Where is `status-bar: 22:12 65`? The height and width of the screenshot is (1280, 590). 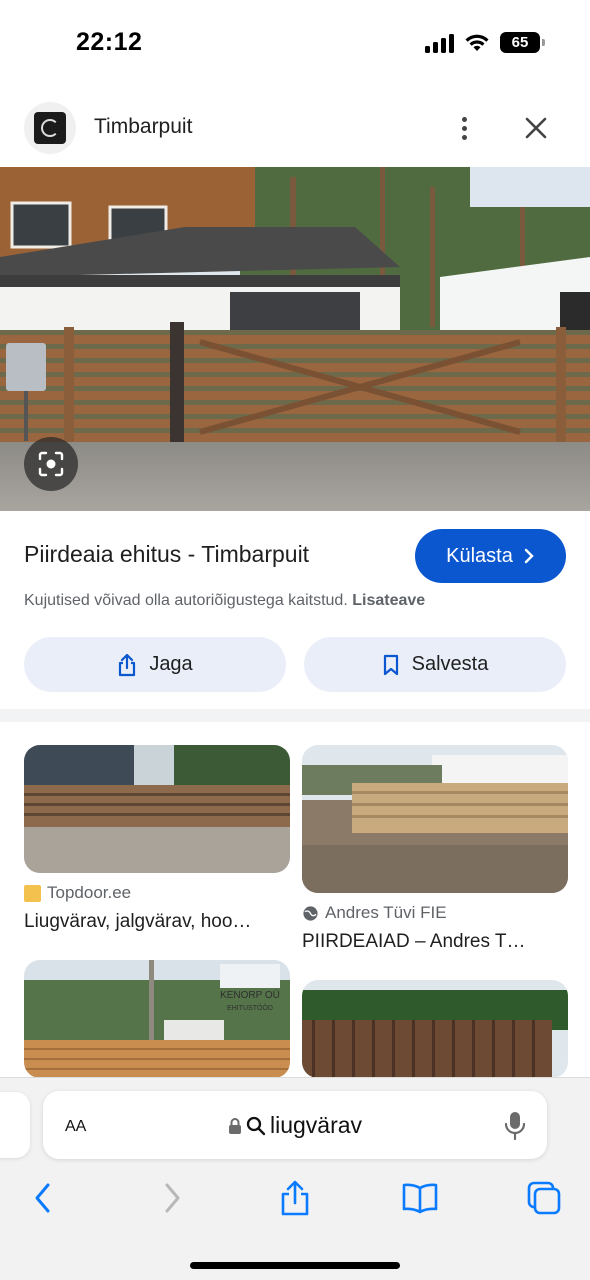 status-bar: 22:12 65 is located at coordinates (295, 45).